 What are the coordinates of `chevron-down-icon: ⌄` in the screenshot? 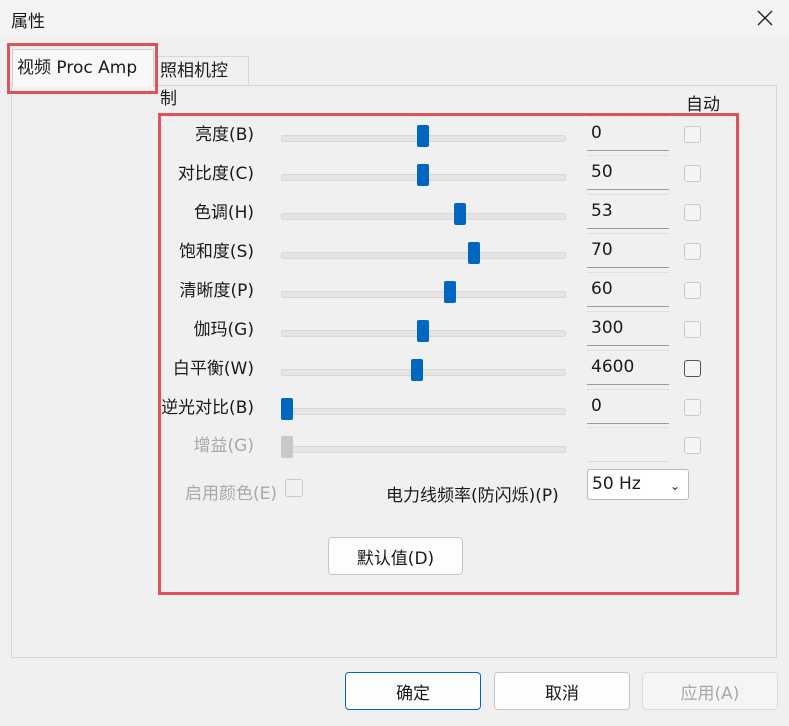 It's located at (674, 486).